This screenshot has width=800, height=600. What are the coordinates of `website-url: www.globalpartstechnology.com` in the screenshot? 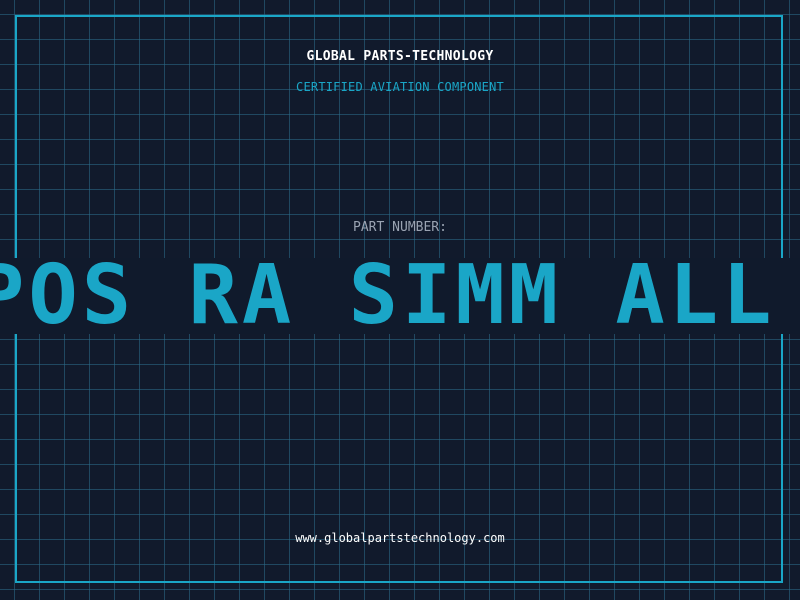 It's located at (400, 538).